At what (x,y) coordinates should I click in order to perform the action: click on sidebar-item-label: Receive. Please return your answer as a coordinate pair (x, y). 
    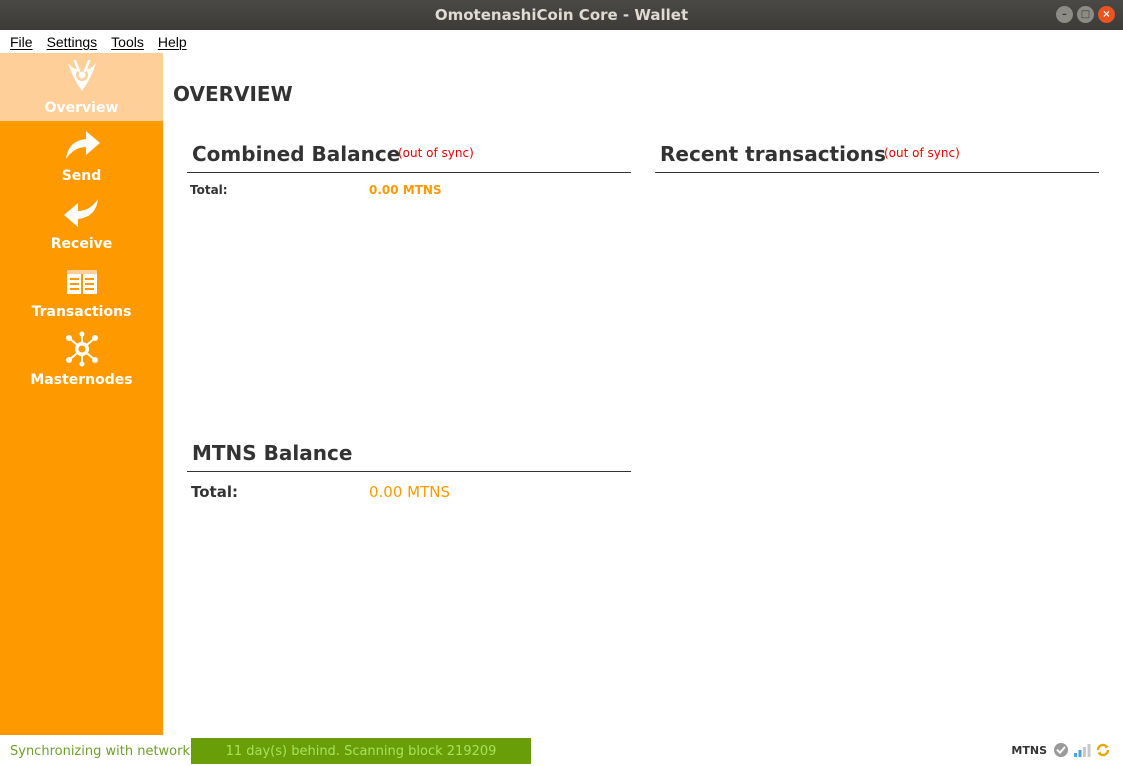
    Looking at the image, I should click on (81, 244).